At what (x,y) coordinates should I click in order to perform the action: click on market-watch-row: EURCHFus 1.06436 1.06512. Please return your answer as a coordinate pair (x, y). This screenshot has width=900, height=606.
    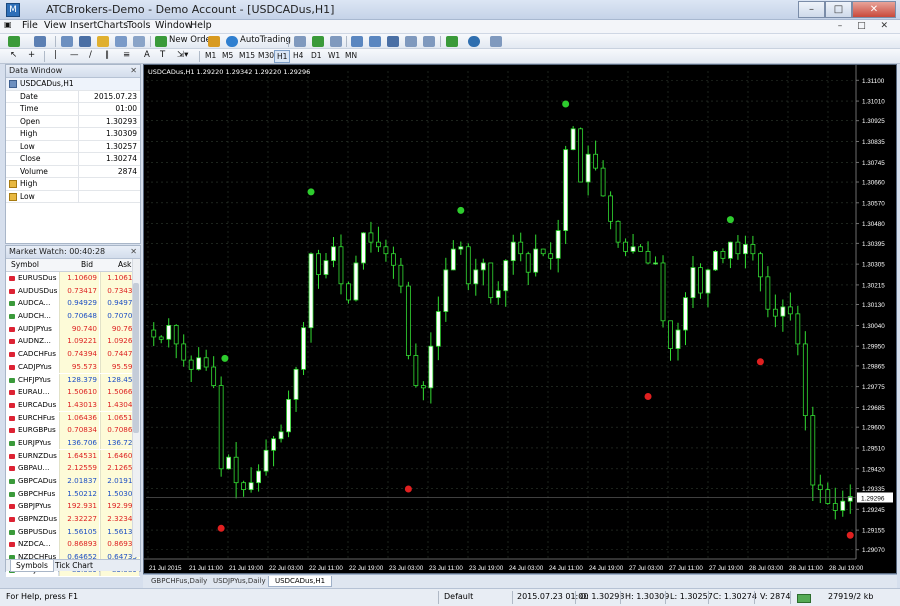
    Looking at the image, I should click on (73, 418).